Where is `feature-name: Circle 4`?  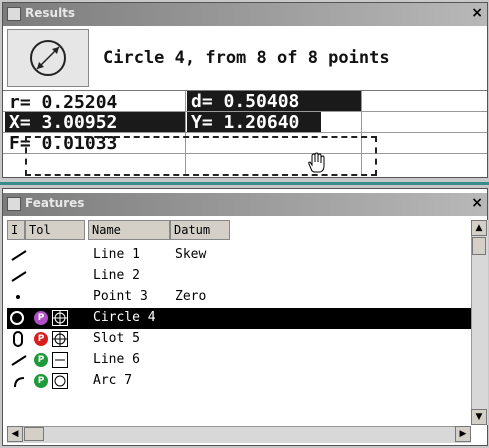 feature-name: Circle 4 is located at coordinates (124, 317).